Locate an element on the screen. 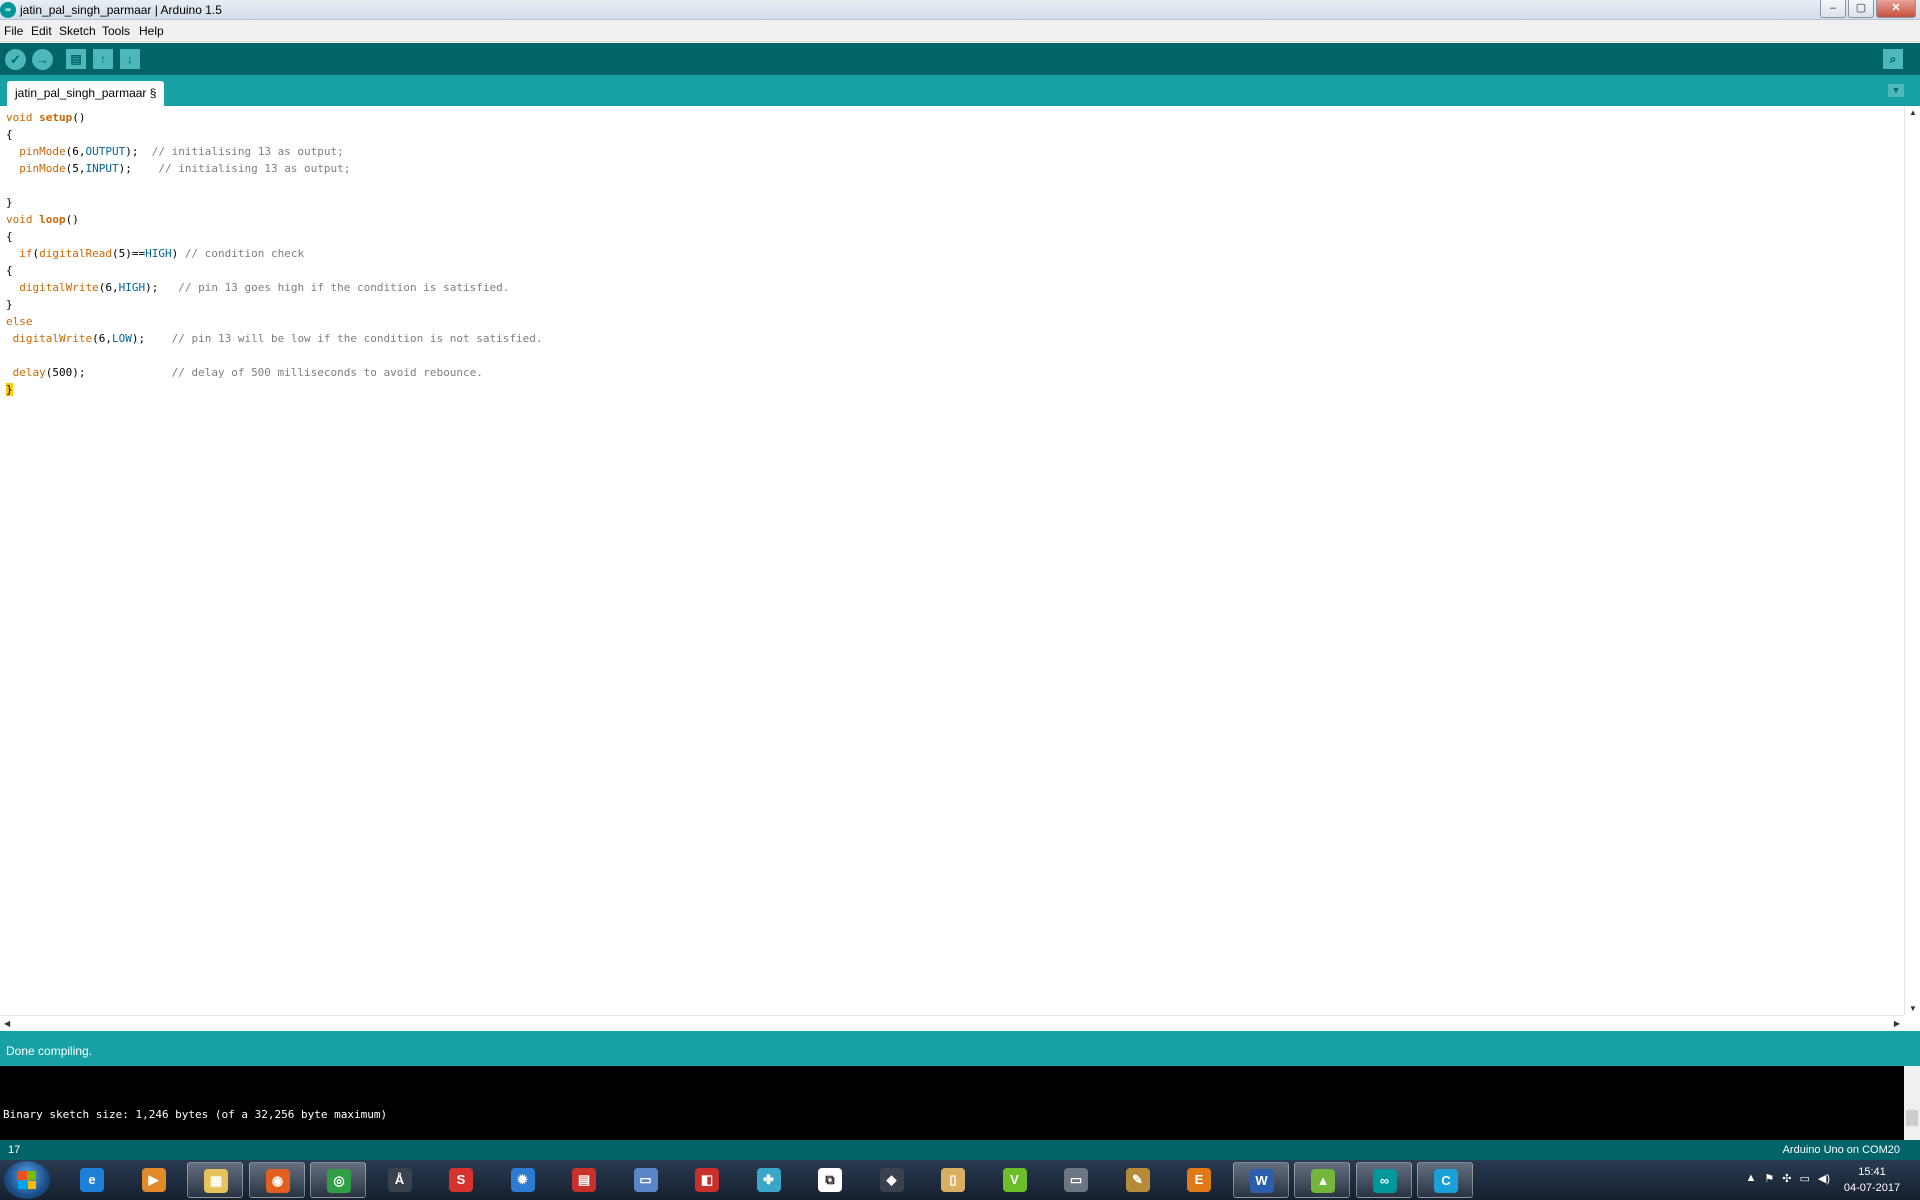  window-controls: – ▢ ✕ is located at coordinates (1867, 9).